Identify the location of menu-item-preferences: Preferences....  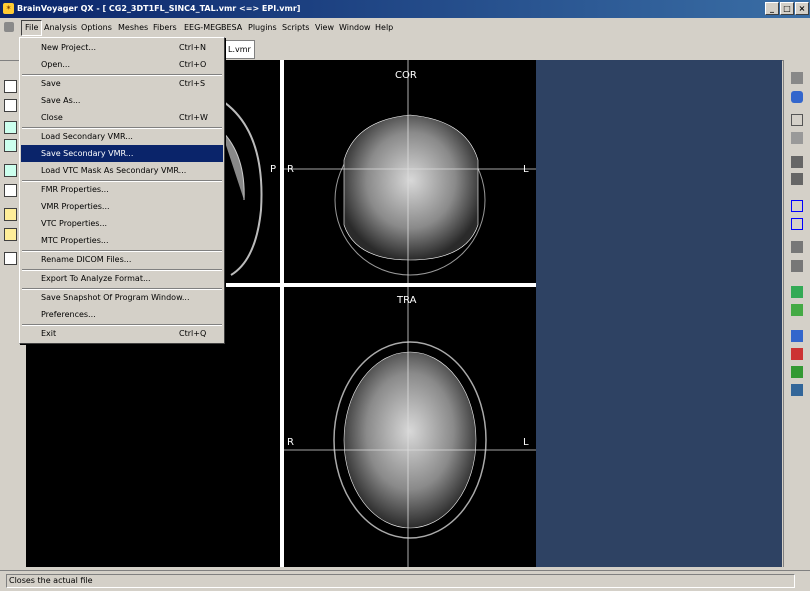
(122, 314).